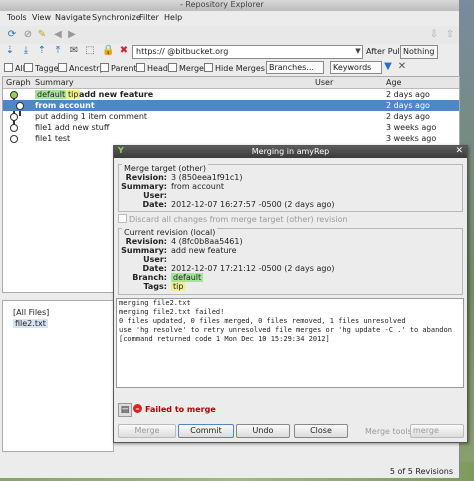 This screenshot has width=474, height=481. What do you see at coordinates (144, 250) in the screenshot?
I see `summary-label: Summary:` at bounding box center [144, 250].